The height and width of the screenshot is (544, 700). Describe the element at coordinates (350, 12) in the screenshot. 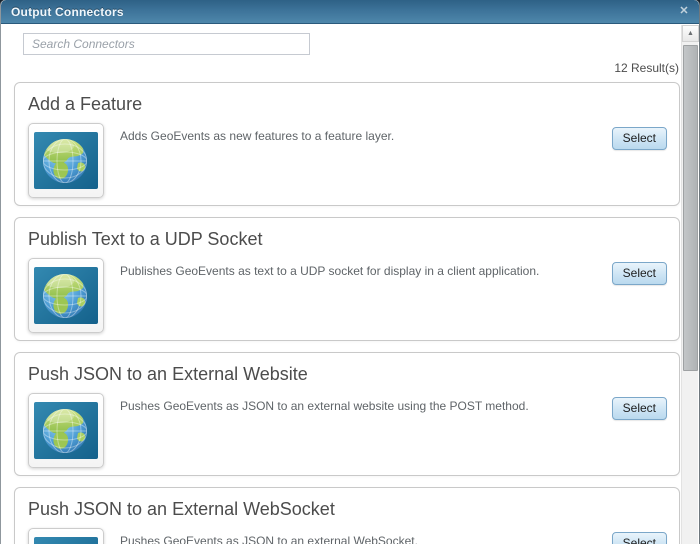

I see `dialog-titlebar: Output Connectors` at that location.